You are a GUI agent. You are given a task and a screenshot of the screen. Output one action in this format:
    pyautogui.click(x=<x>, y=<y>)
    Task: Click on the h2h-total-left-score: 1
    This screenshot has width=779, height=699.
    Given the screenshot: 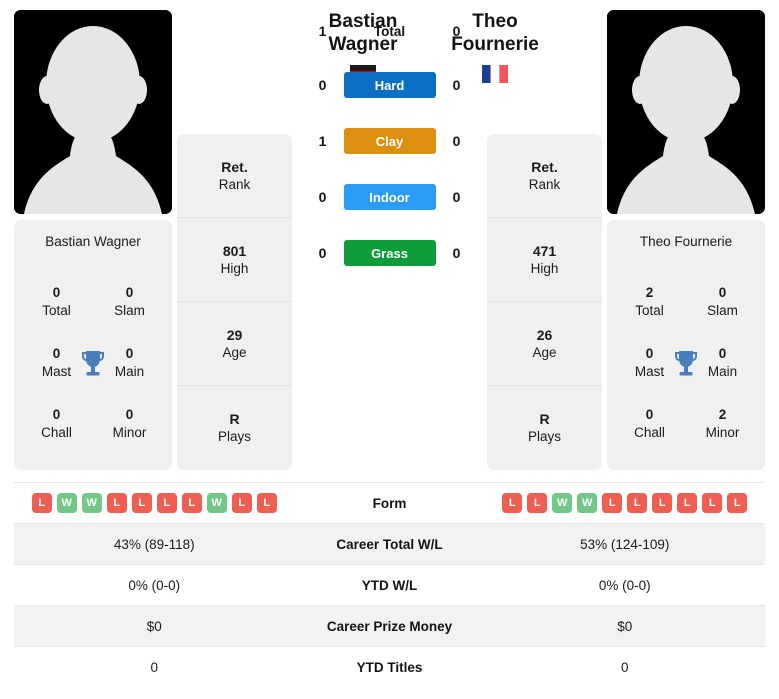 What is the action you would take?
    pyautogui.click(x=322, y=31)
    